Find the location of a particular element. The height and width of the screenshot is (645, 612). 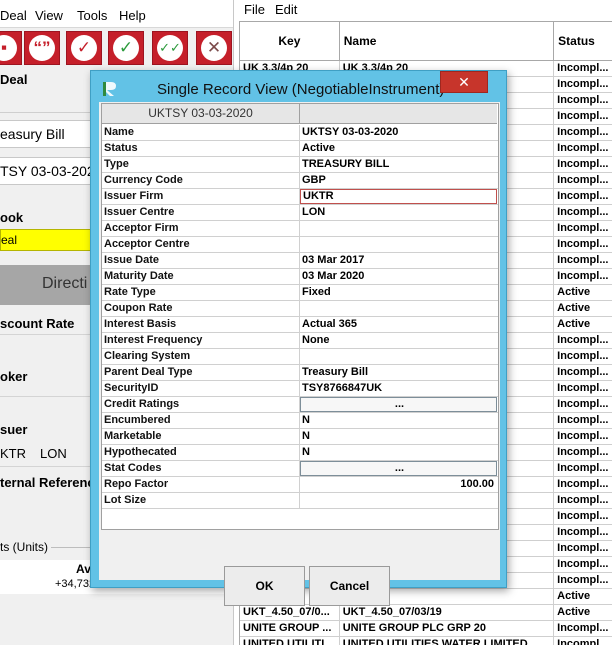

ok-button: OK is located at coordinates (264, 586).